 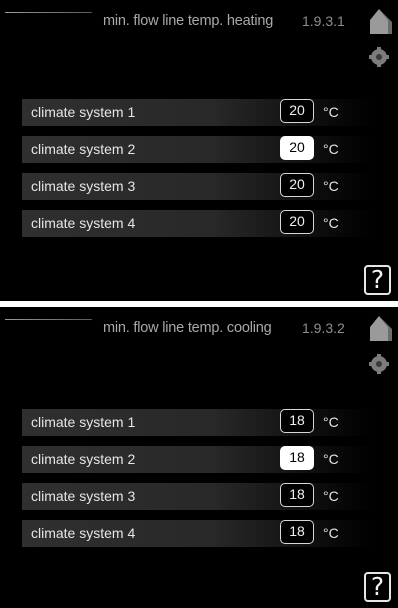 I want to click on list-item: climate system 1 20 °C, so click(x=198, y=112).